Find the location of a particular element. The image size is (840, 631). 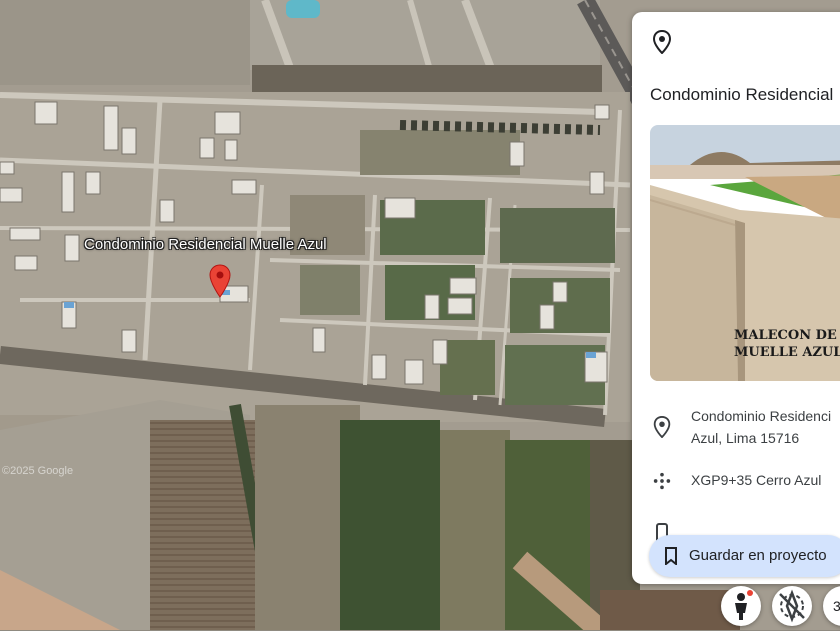

pegman-icon is located at coordinates (744, 605).